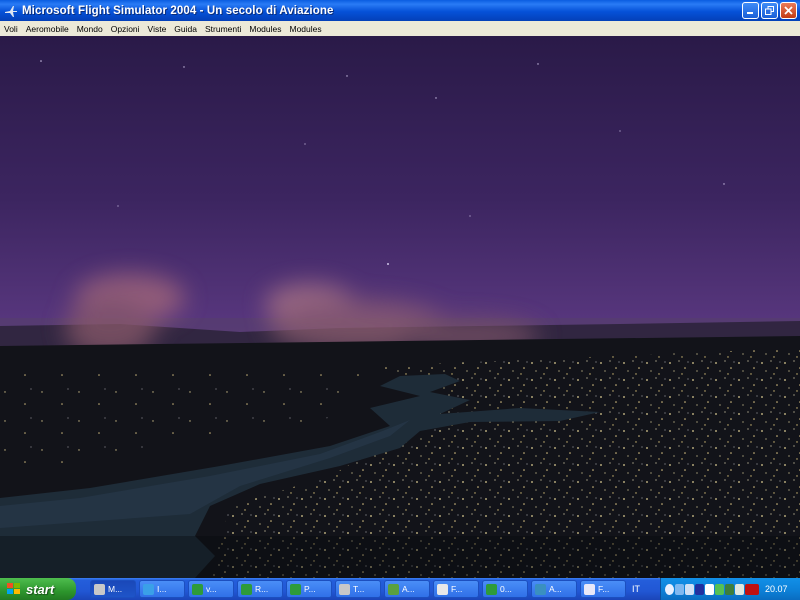 This screenshot has height=600, width=800. Describe the element at coordinates (90, 29) in the screenshot. I see `menu-mondo: Mondo` at that location.